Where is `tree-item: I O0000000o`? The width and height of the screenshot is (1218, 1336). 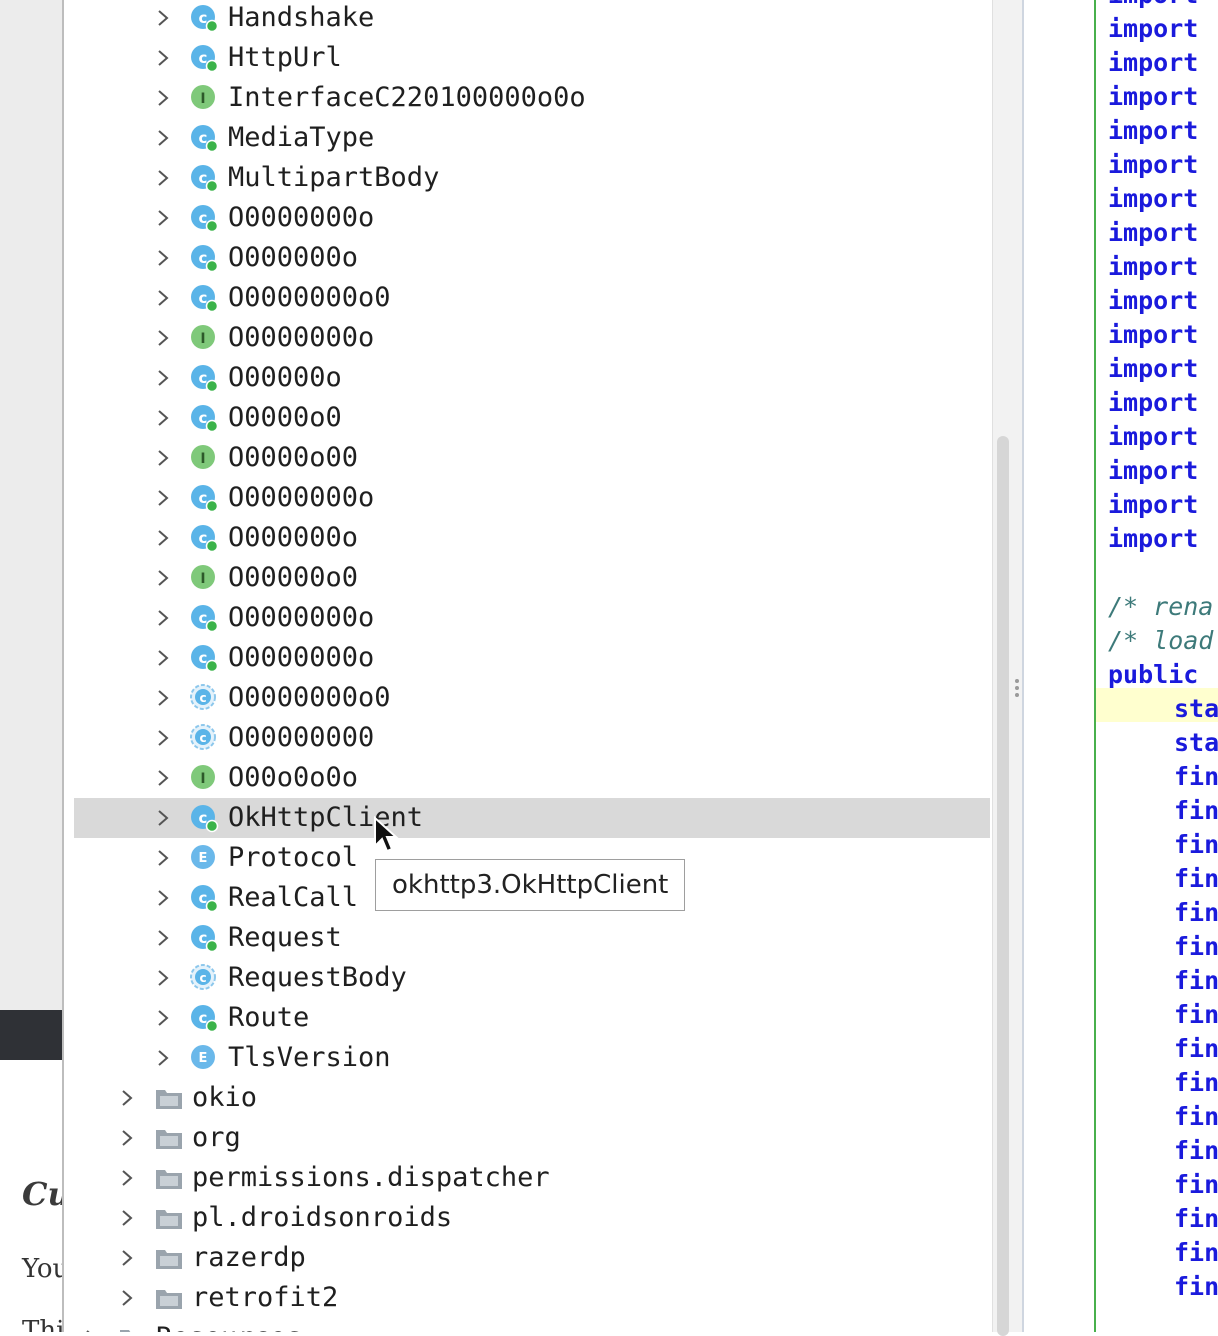 tree-item: I O0000000o is located at coordinates (528, 338).